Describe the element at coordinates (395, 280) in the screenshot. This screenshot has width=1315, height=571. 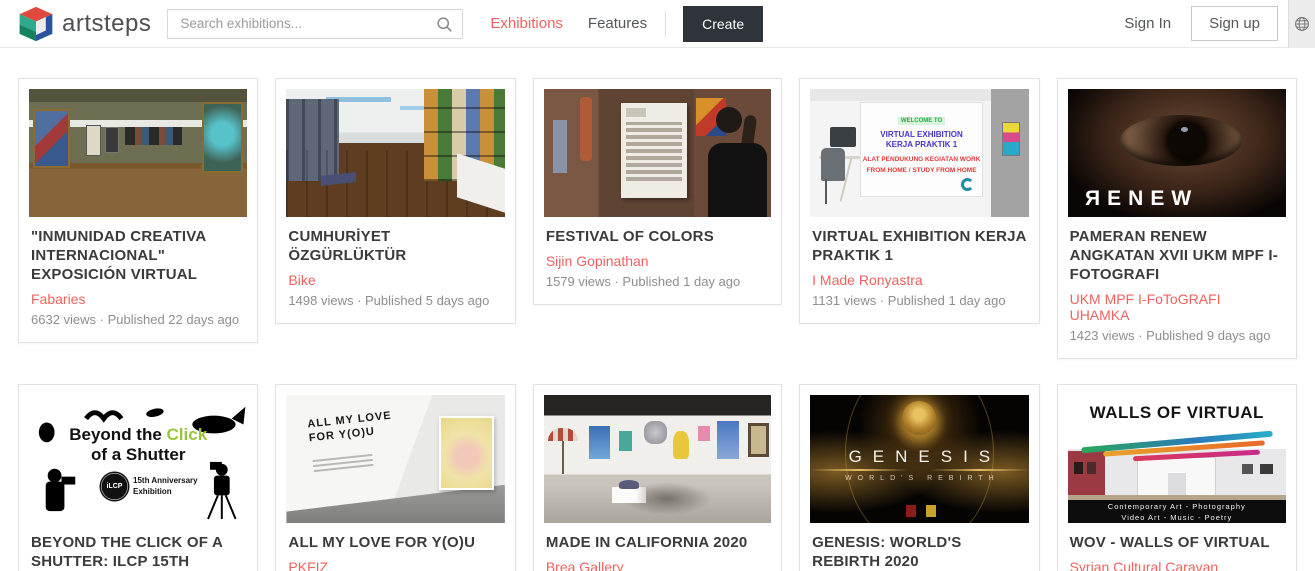
I see `exhibition-author-link: Bike` at that location.